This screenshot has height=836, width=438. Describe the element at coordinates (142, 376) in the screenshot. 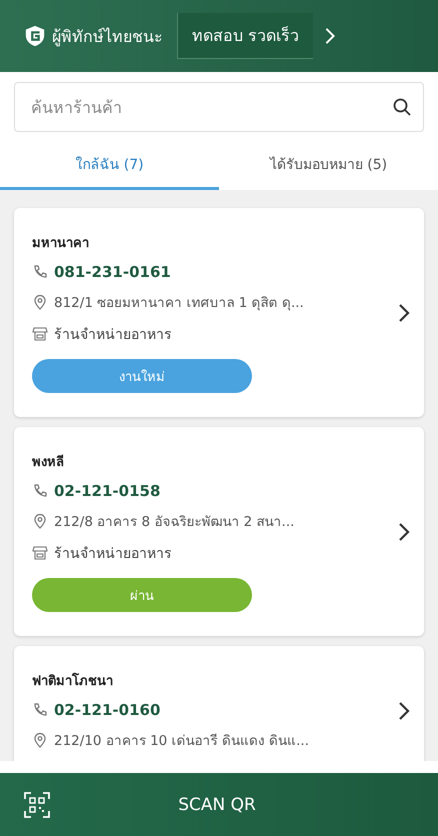

I see `status-pill: งานใหม่` at that location.